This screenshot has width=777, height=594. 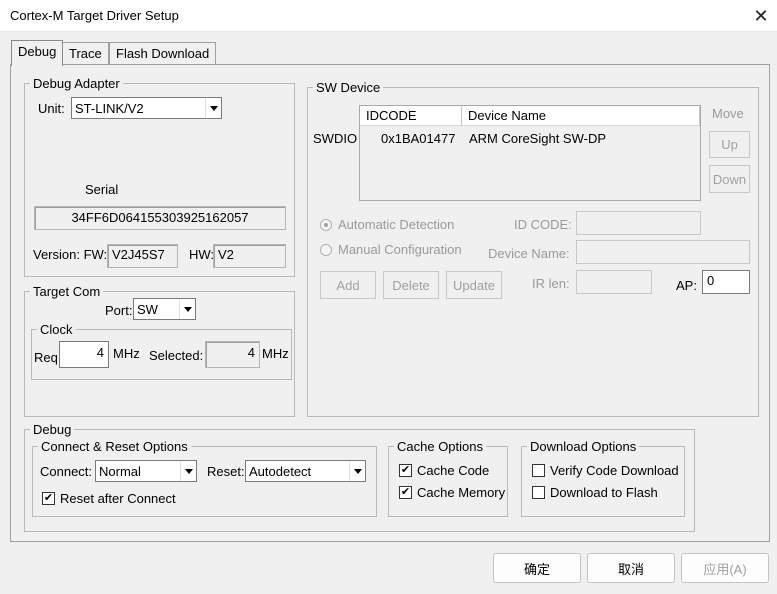 What do you see at coordinates (729, 179) in the screenshot?
I see `move-down-button: Down` at bounding box center [729, 179].